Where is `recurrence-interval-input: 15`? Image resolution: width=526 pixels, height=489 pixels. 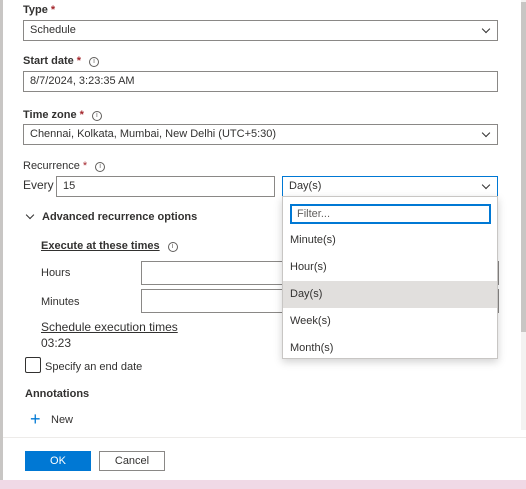 recurrence-interval-input: 15 is located at coordinates (165, 186).